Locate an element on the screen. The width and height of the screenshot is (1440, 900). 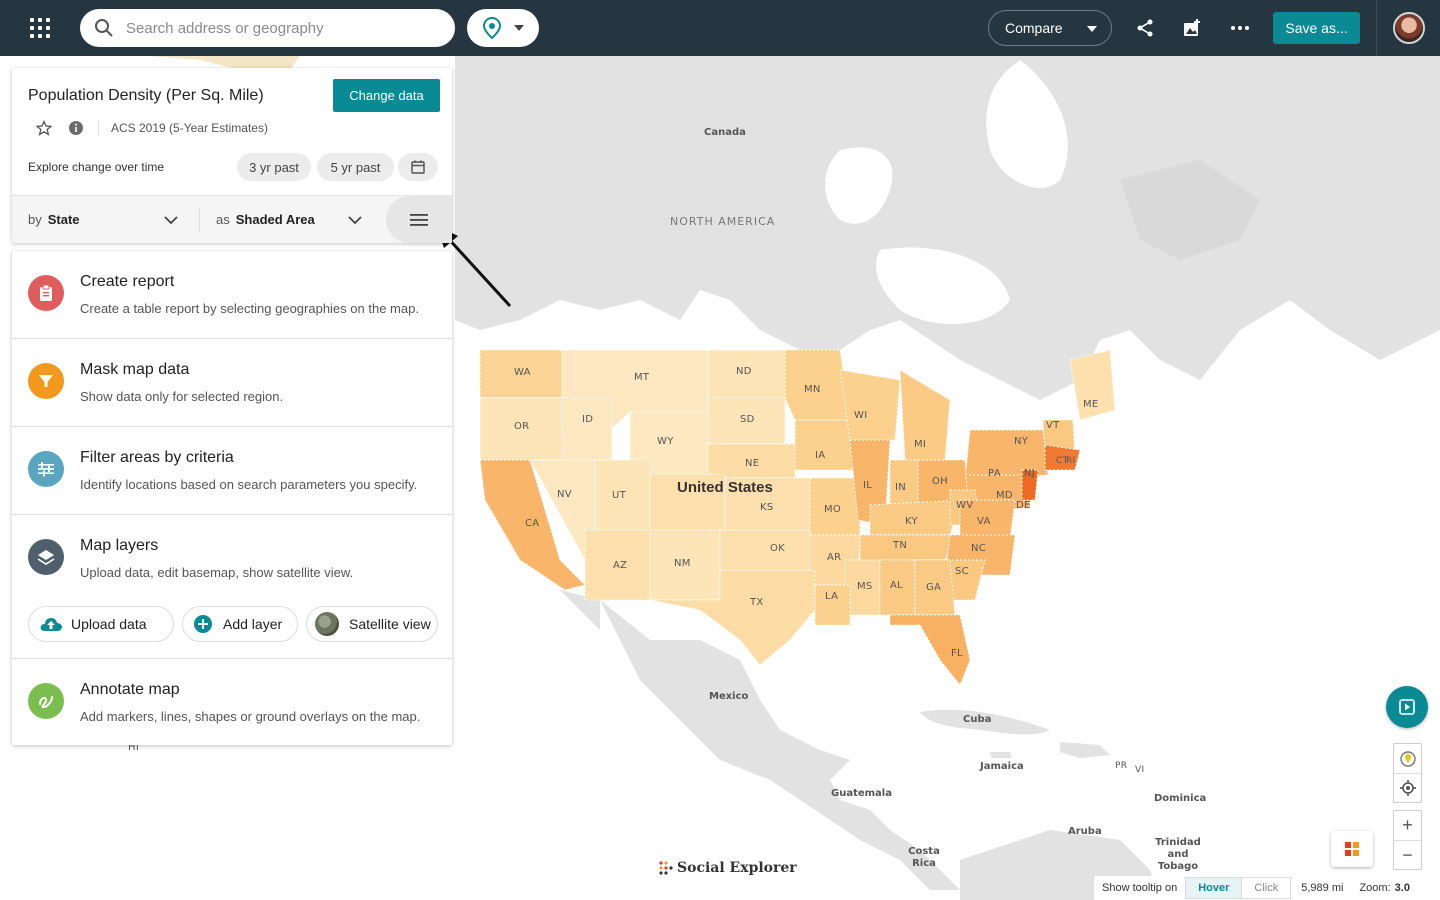
click-toggle: Click is located at coordinates (1267, 888).